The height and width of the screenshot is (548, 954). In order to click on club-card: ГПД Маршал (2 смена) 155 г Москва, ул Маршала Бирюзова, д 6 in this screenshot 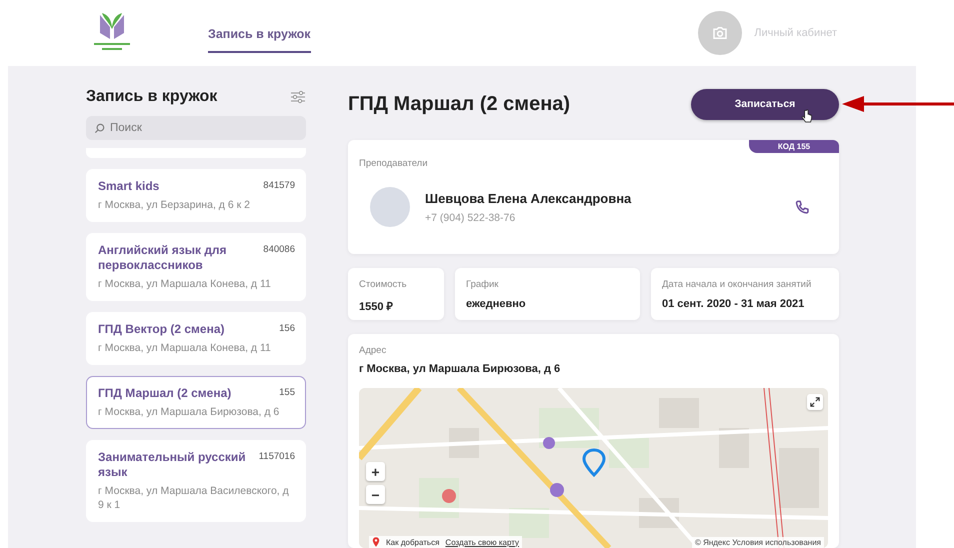, I will do `click(196, 402)`.